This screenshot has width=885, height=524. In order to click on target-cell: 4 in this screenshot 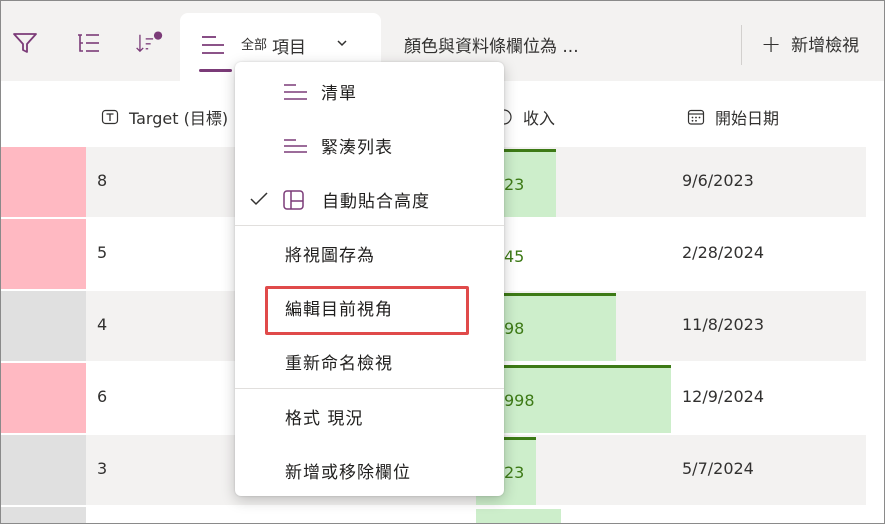, I will do `click(102, 324)`.